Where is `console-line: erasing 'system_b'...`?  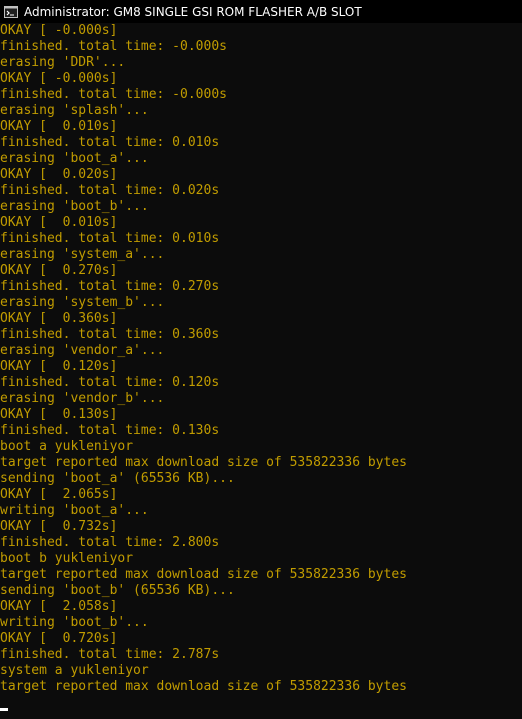 console-line: erasing 'system_b'... is located at coordinates (82, 302).